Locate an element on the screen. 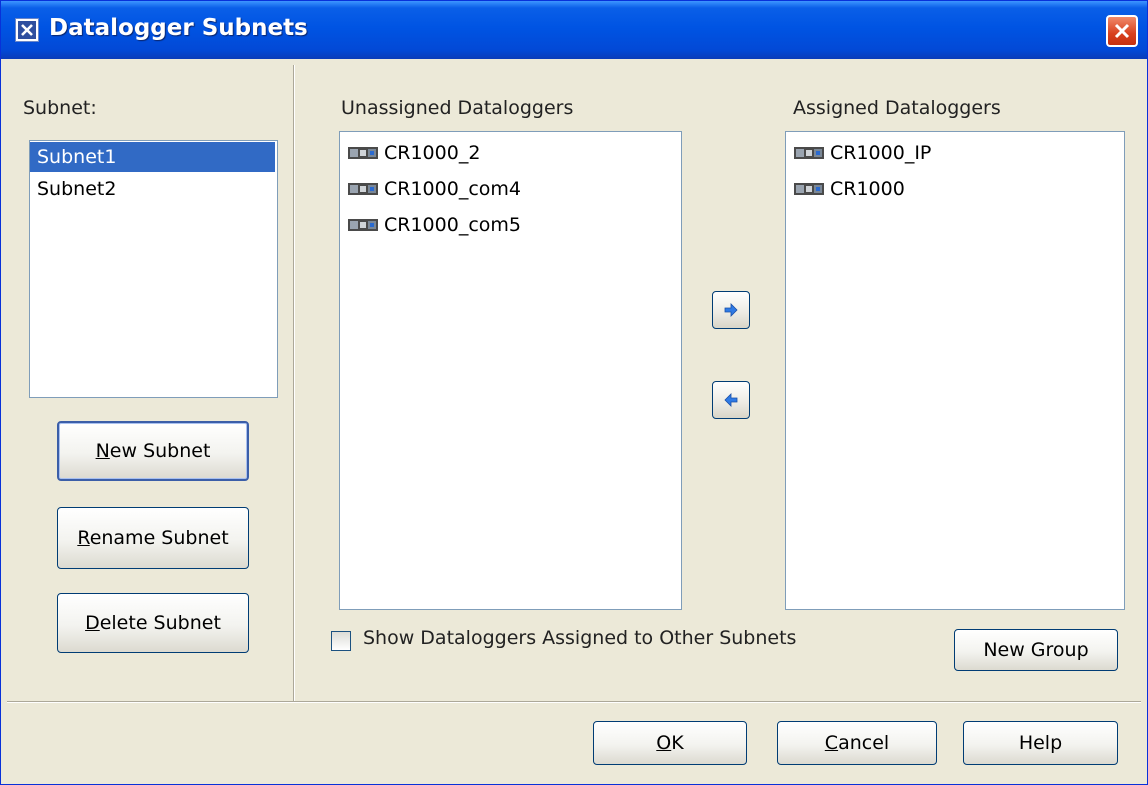  ok-button: OK is located at coordinates (670, 743).